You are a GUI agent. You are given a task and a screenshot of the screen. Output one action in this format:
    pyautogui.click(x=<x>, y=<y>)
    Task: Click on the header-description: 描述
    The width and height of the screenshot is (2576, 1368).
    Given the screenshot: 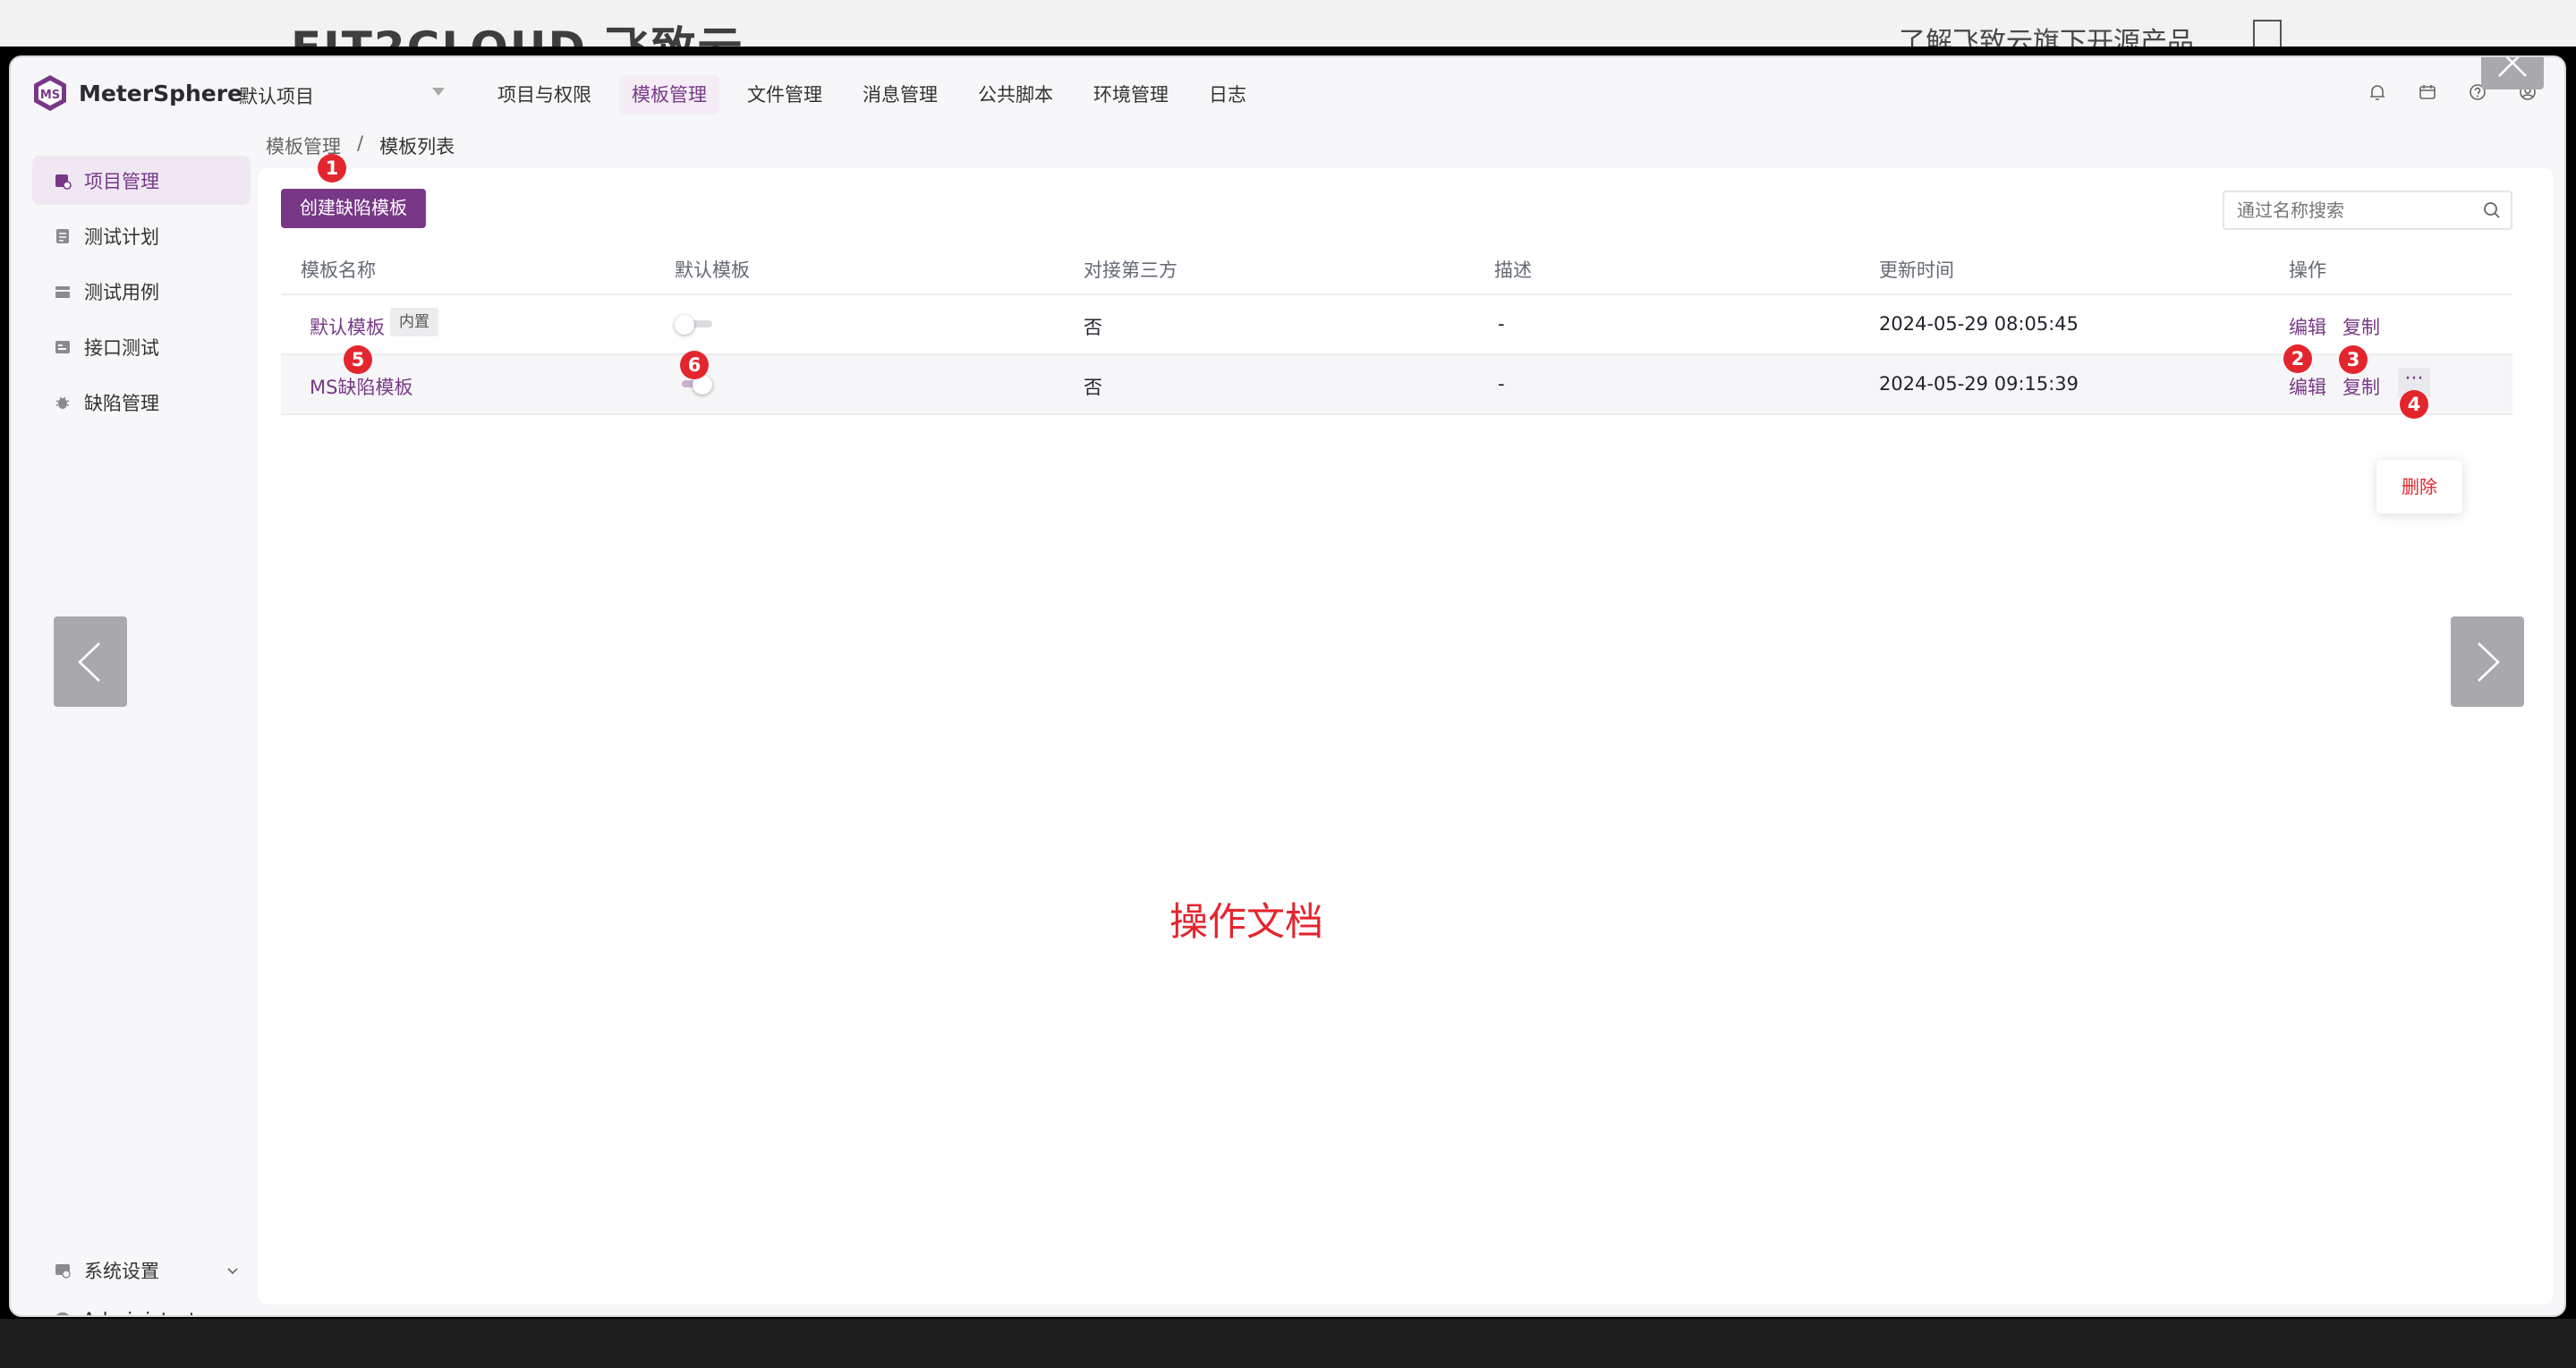 What is the action you would take?
    pyautogui.click(x=1513, y=270)
    